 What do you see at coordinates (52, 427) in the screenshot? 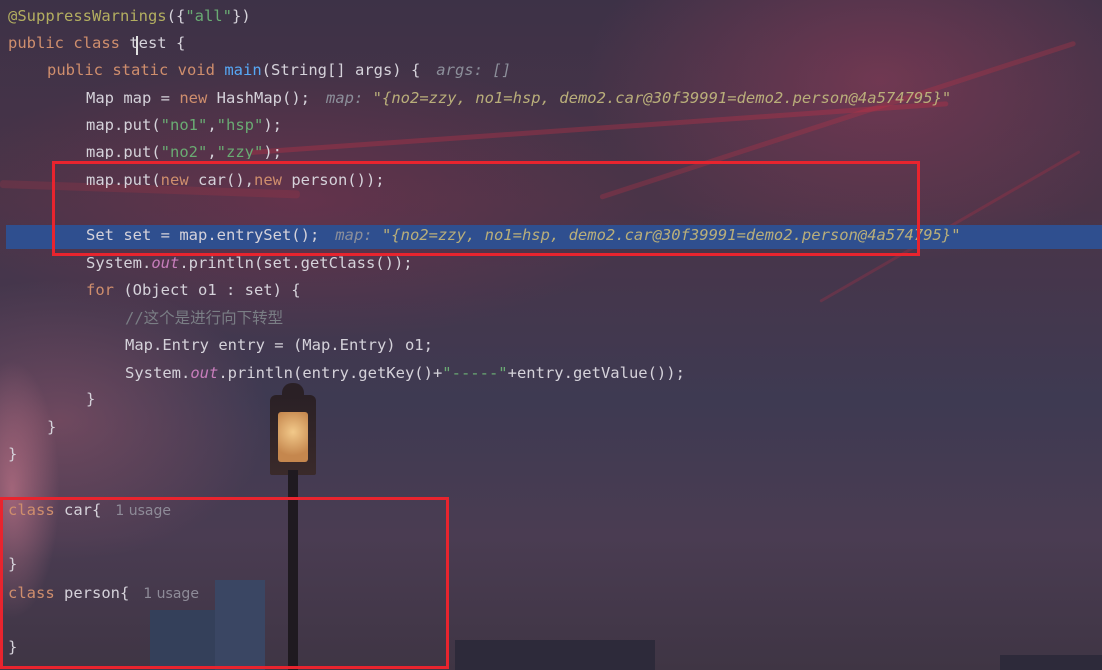
I see `code-line-16: }` at bounding box center [52, 427].